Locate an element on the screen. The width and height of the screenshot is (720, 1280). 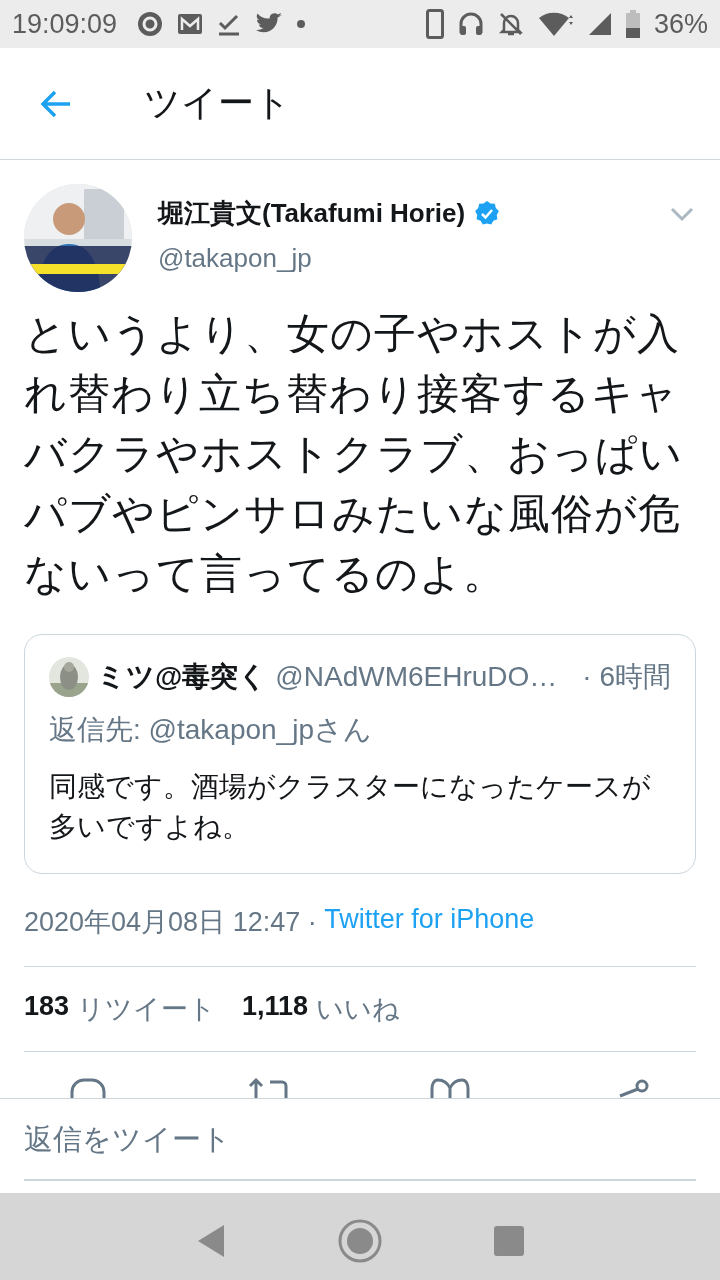
reply-to-text: 返信先: @takapon_jpさん is located at coordinates (211, 730).